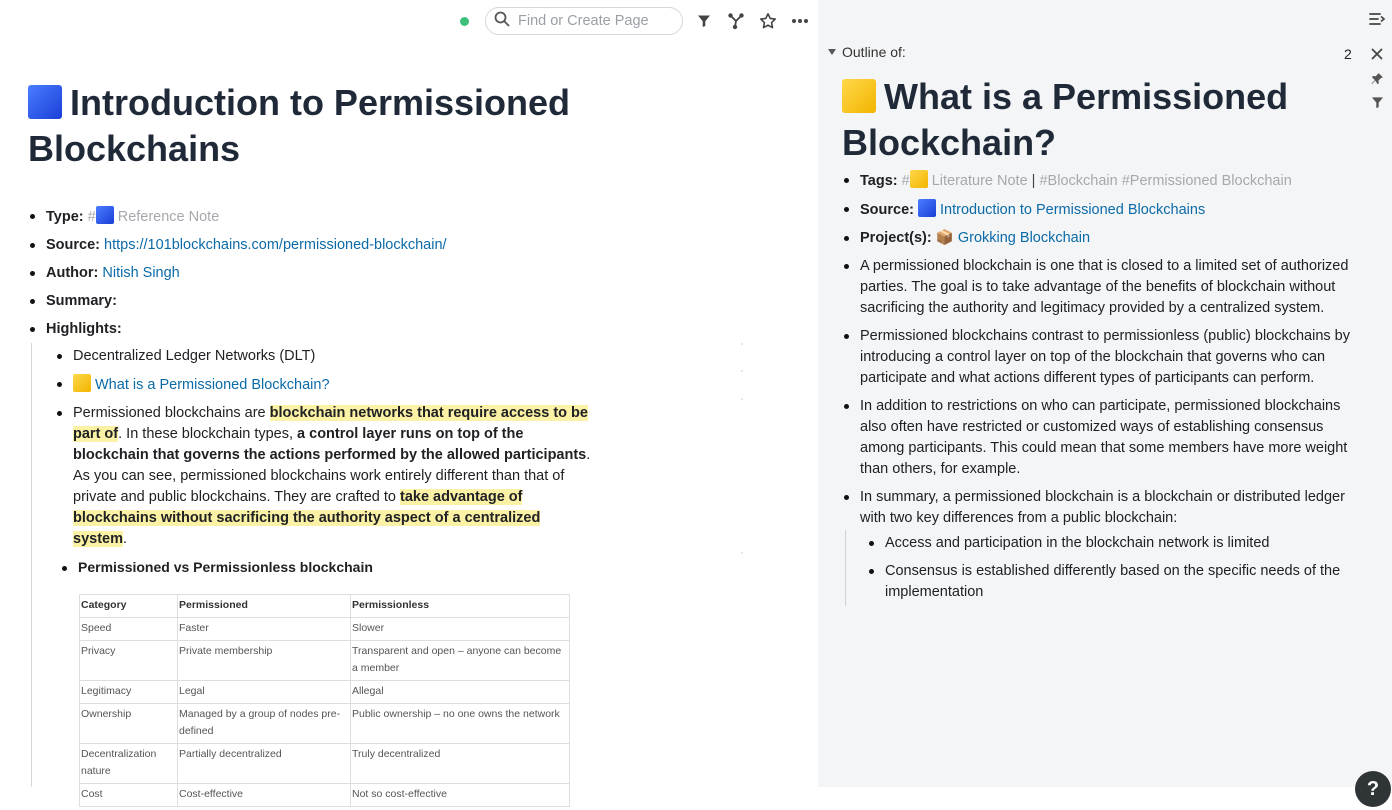 This screenshot has height=810, width=1392. I want to click on table-cell: Cost-effective, so click(264, 795).